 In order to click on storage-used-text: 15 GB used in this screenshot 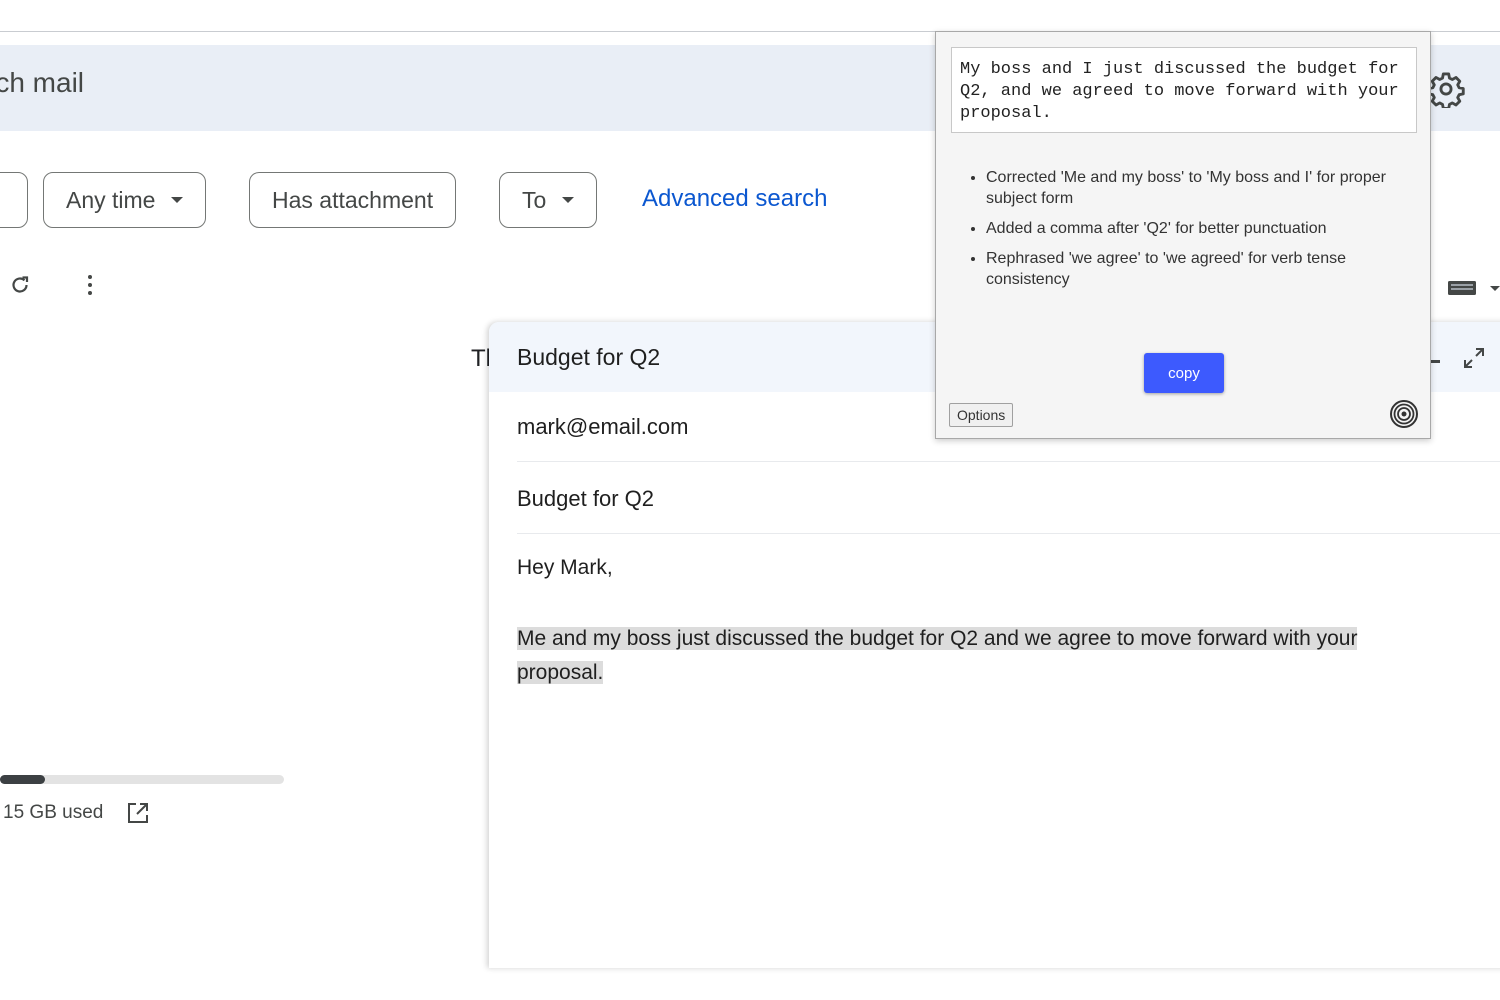, I will do `click(53, 812)`.